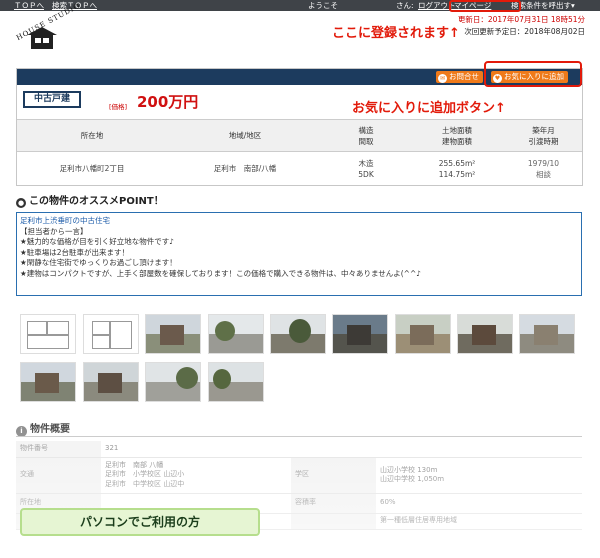 This screenshot has width=600, height=558. Describe the element at coordinates (457, 135) in the screenshot. I see `header-land-area: 土地面積 建物面積` at that location.